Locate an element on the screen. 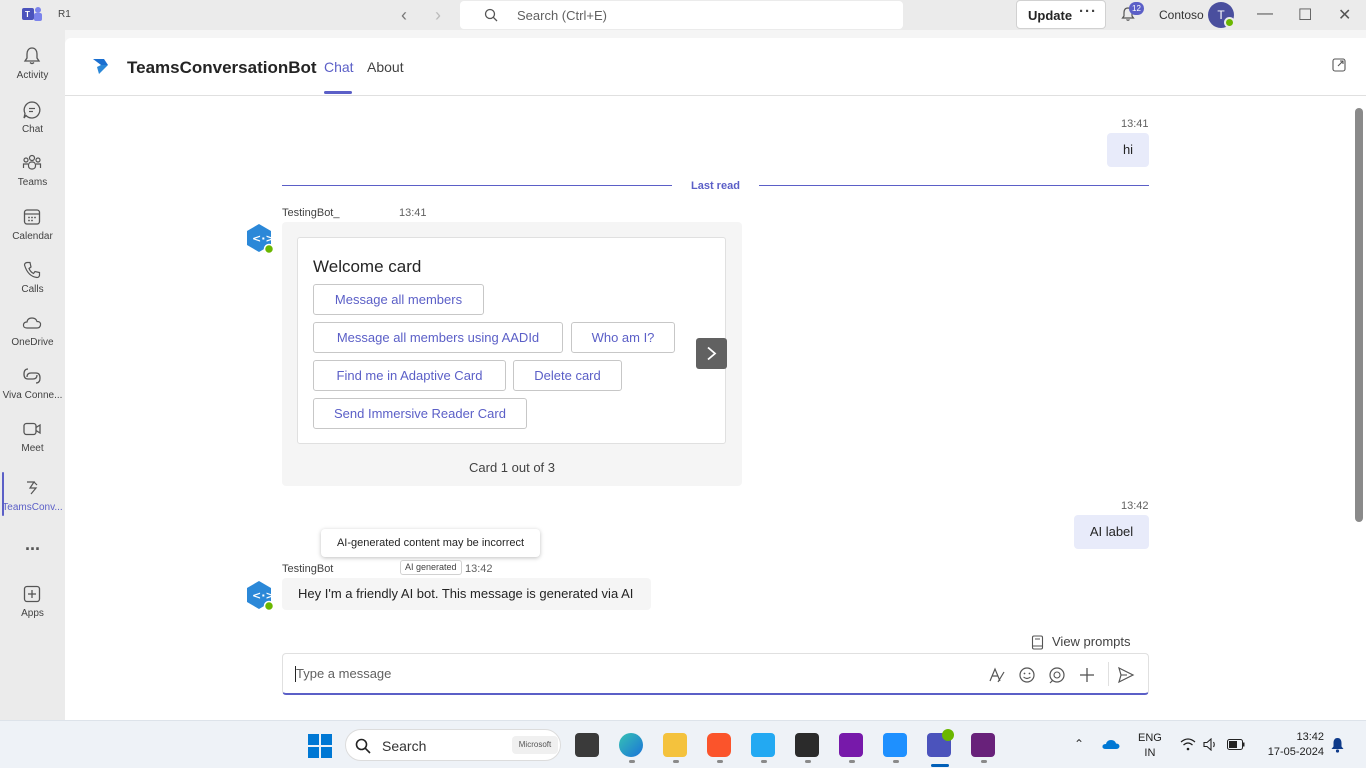 This screenshot has height=768, width=1366. minimize-icon: — is located at coordinates (1265, 14).